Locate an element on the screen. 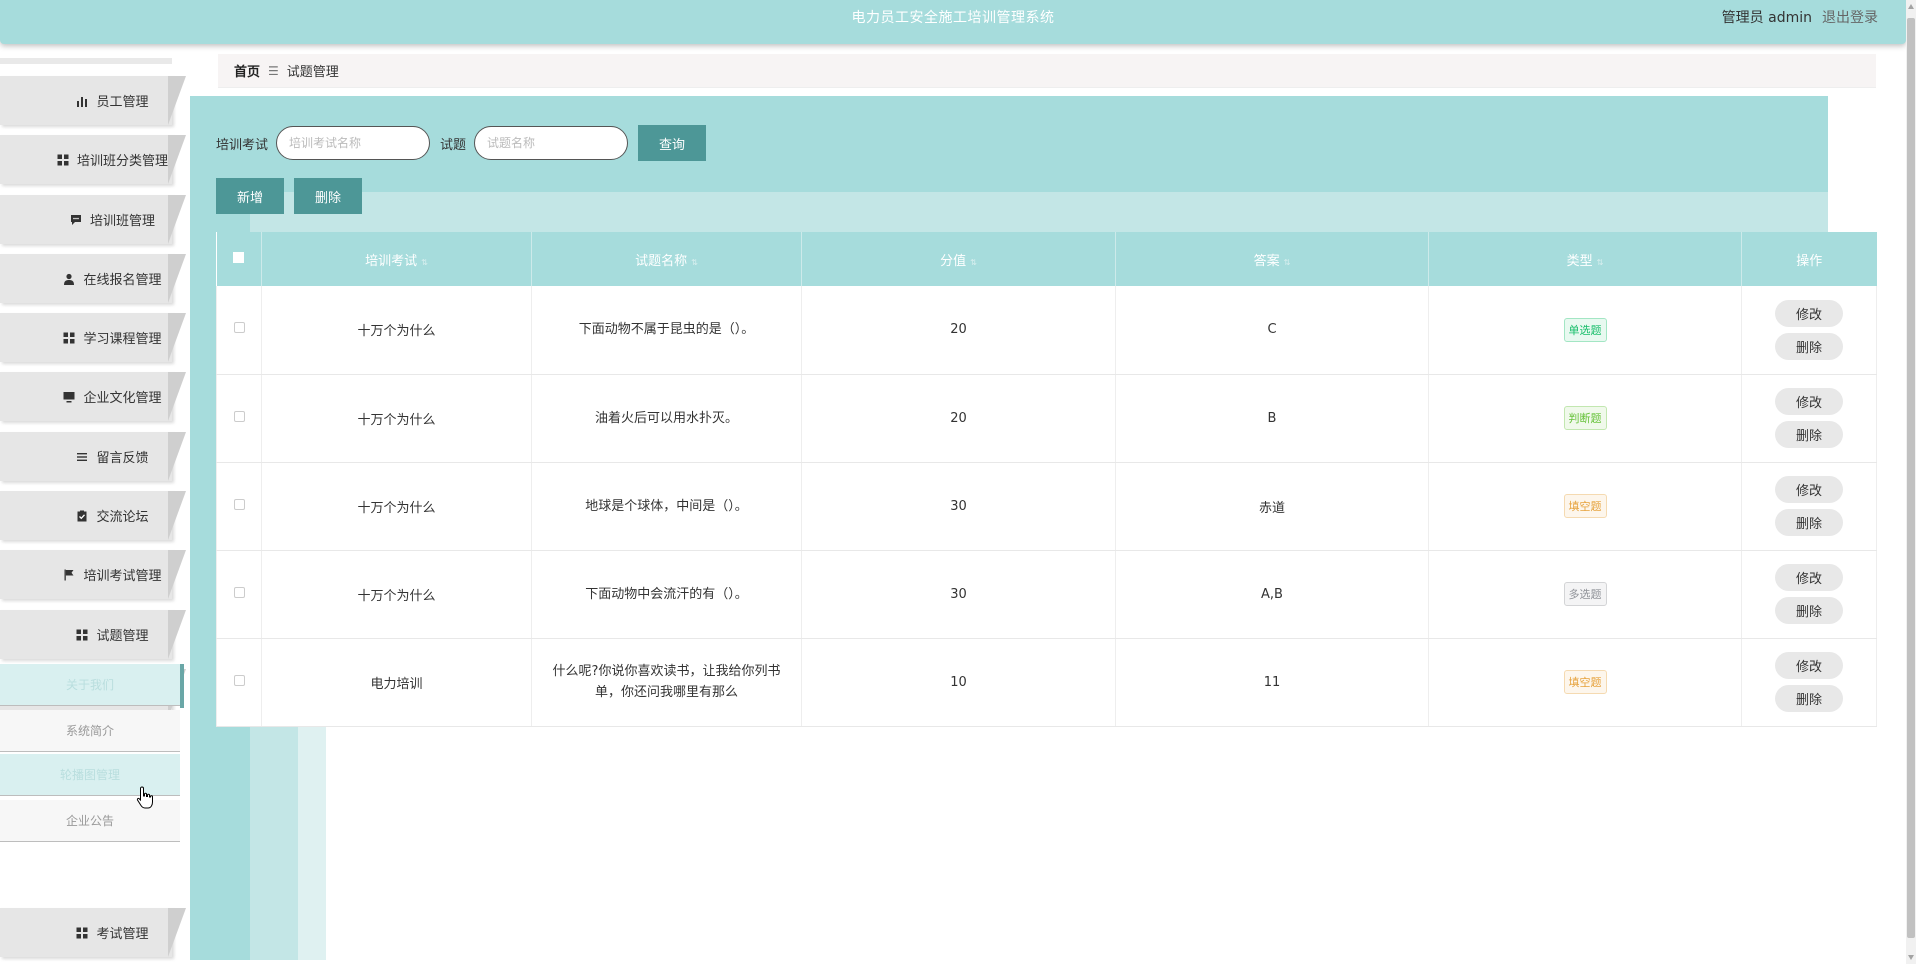  action-buttons: 新增 删除 is located at coordinates (289, 196).